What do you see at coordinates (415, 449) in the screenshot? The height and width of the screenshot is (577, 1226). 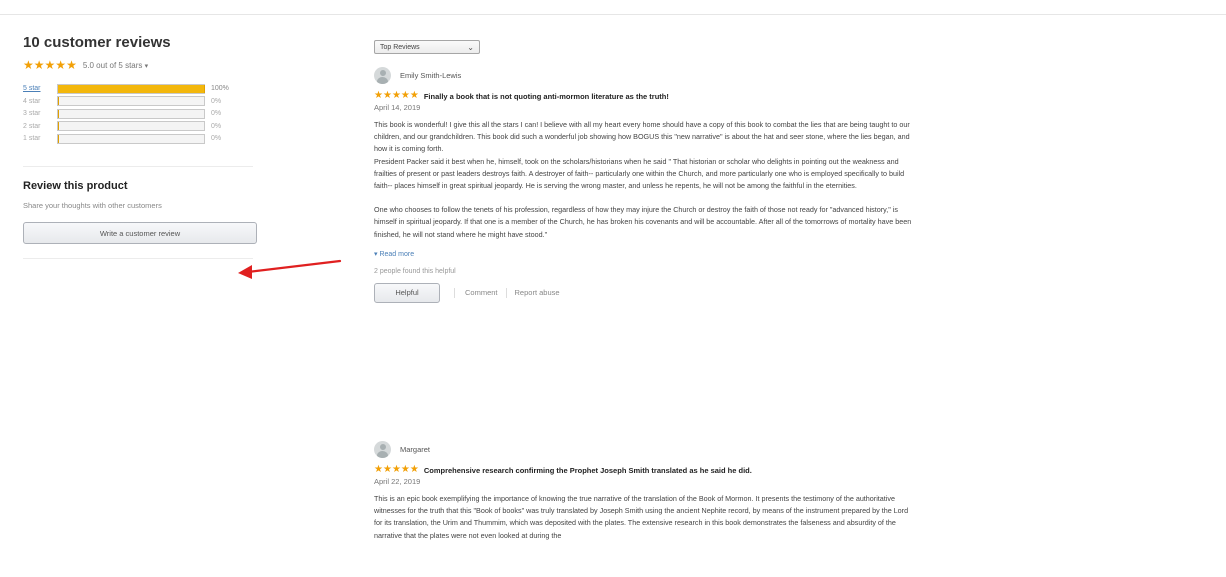 I see `reviewer-name: Margaret` at bounding box center [415, 449].